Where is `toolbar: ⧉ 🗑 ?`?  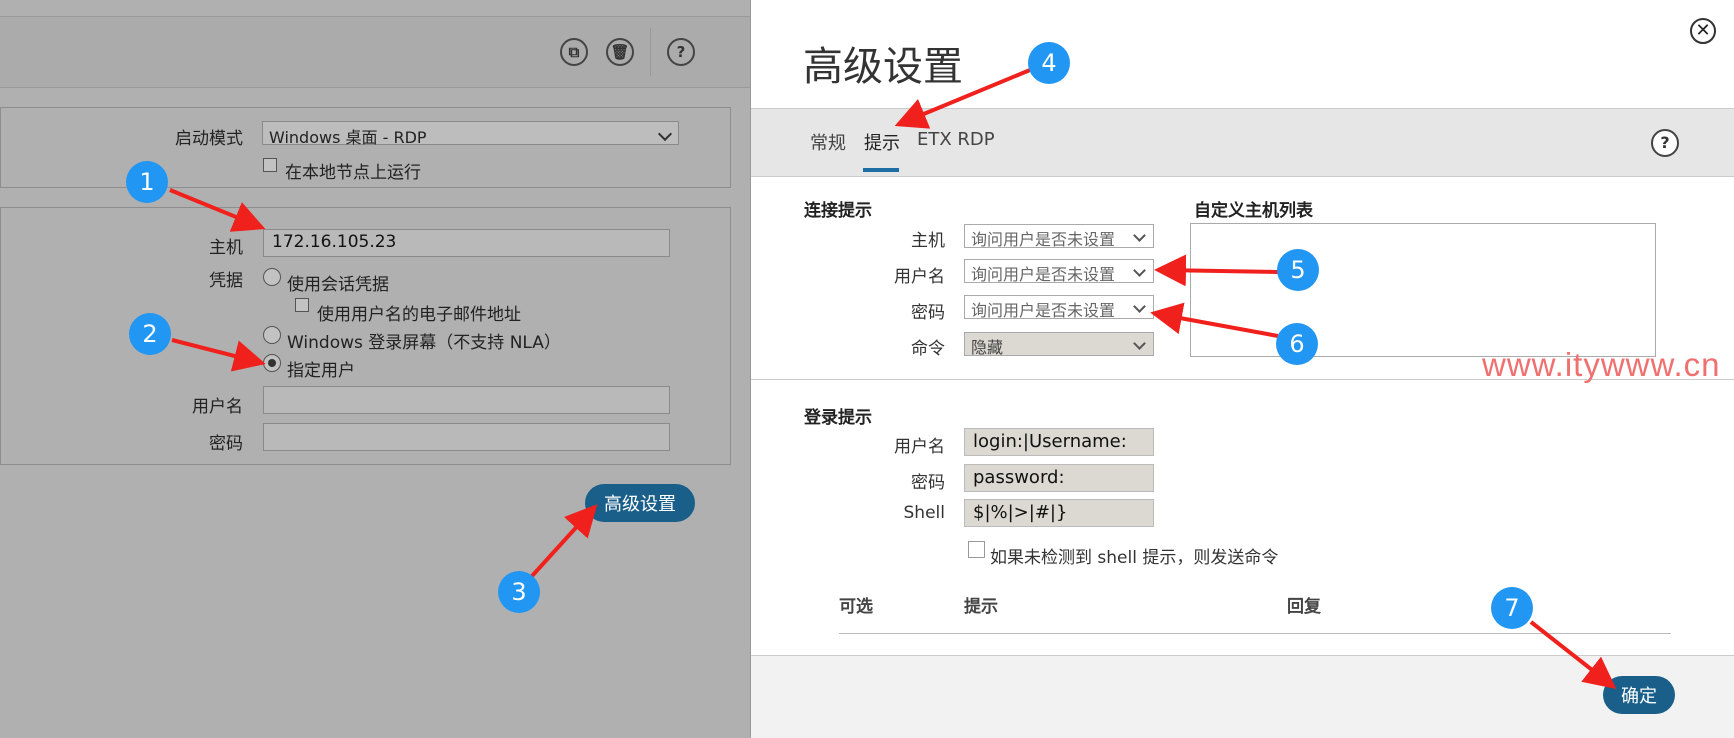 toolbar: ⧉ 🗑 ? is located at coordinates (375, 52).